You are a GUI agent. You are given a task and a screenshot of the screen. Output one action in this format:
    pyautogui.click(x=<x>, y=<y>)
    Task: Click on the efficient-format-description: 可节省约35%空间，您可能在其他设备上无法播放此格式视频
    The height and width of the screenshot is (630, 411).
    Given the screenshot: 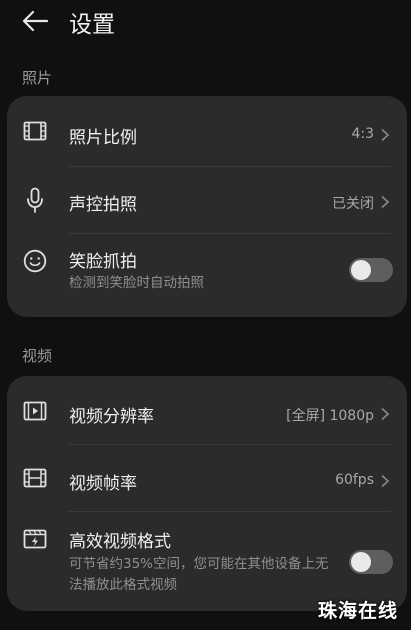 What is the action you would take?
    pyautogui.click(x=199, y=574)
    